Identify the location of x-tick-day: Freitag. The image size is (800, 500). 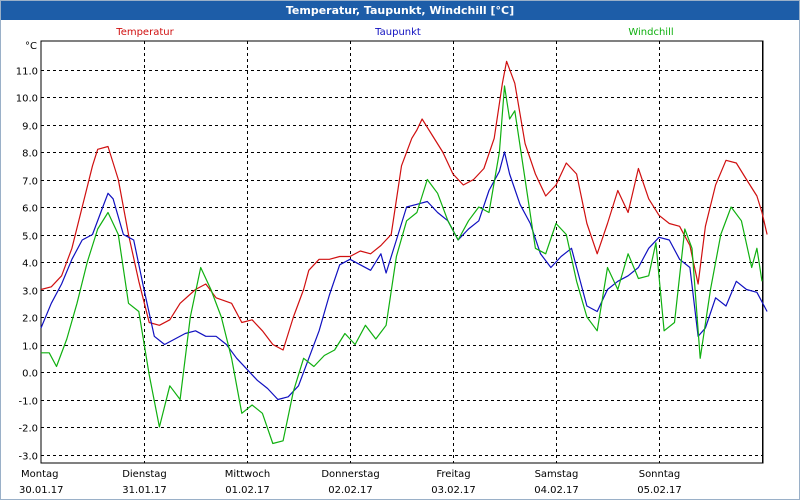
(453, 474).